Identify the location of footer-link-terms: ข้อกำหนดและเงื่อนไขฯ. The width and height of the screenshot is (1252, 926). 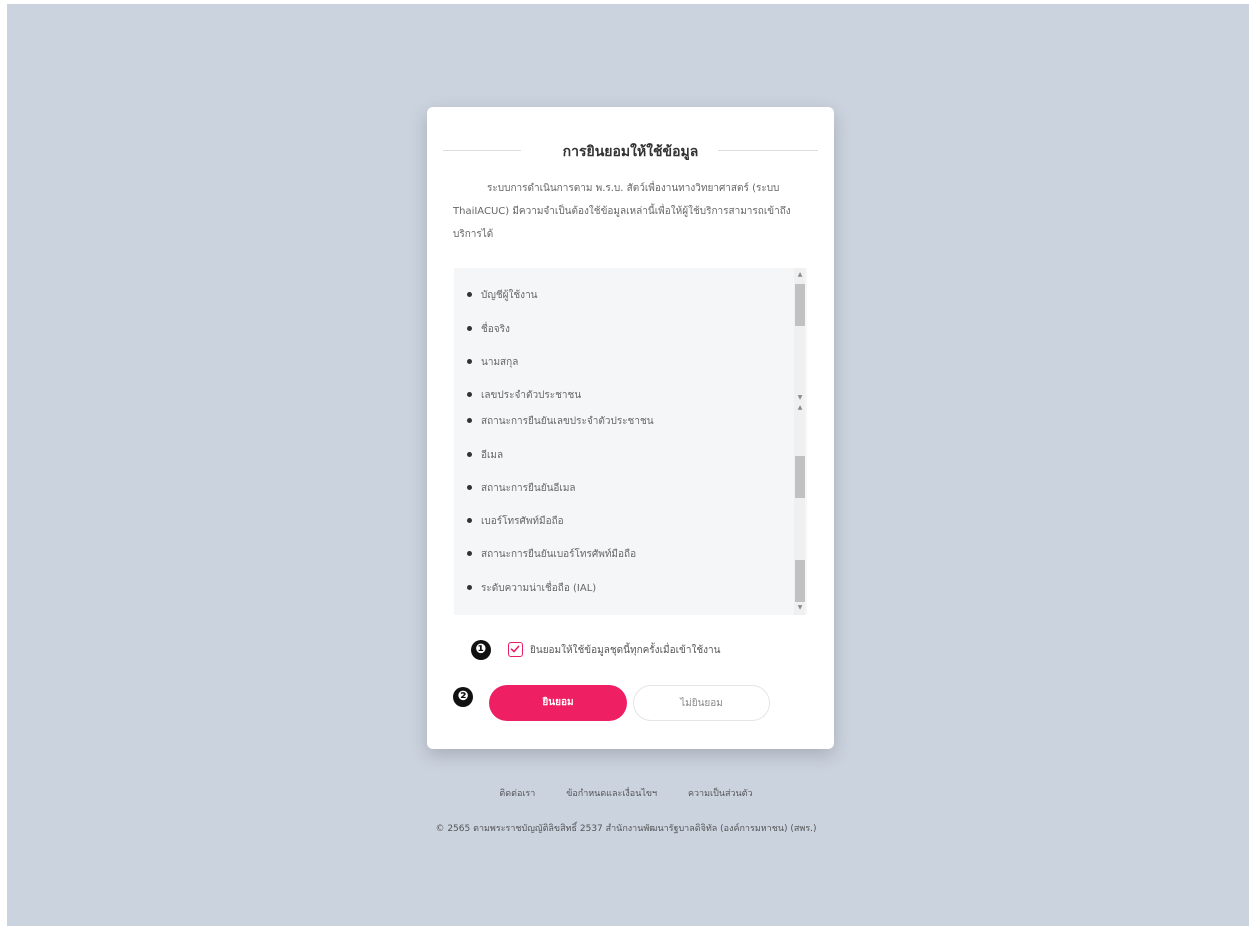
(611, 794).